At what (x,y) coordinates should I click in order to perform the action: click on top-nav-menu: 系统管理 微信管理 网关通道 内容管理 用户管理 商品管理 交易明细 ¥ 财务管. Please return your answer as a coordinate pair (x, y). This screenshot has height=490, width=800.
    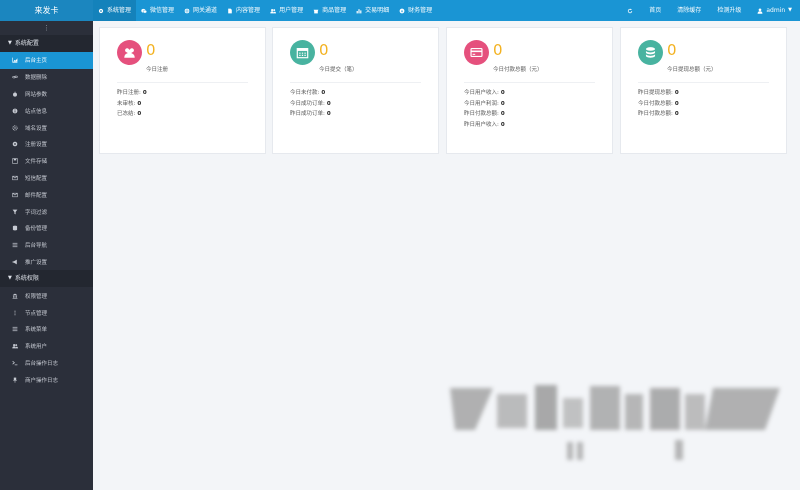
    Looking at the image, I should click on (265, 10).